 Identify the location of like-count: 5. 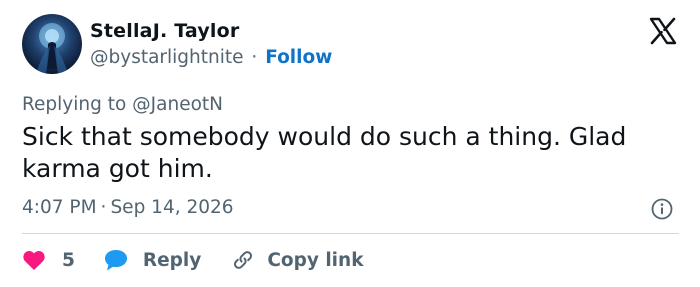
(68, 260).